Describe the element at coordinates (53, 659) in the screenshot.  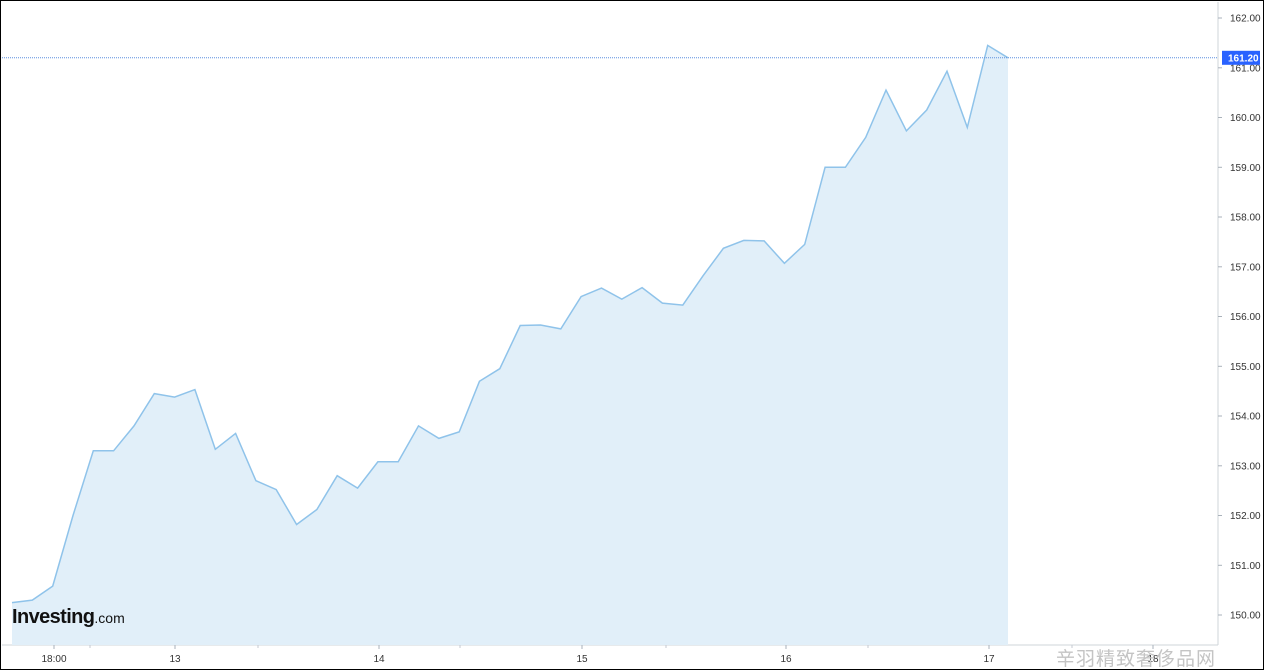
I see `x-tick-label: 18:00` at that location.